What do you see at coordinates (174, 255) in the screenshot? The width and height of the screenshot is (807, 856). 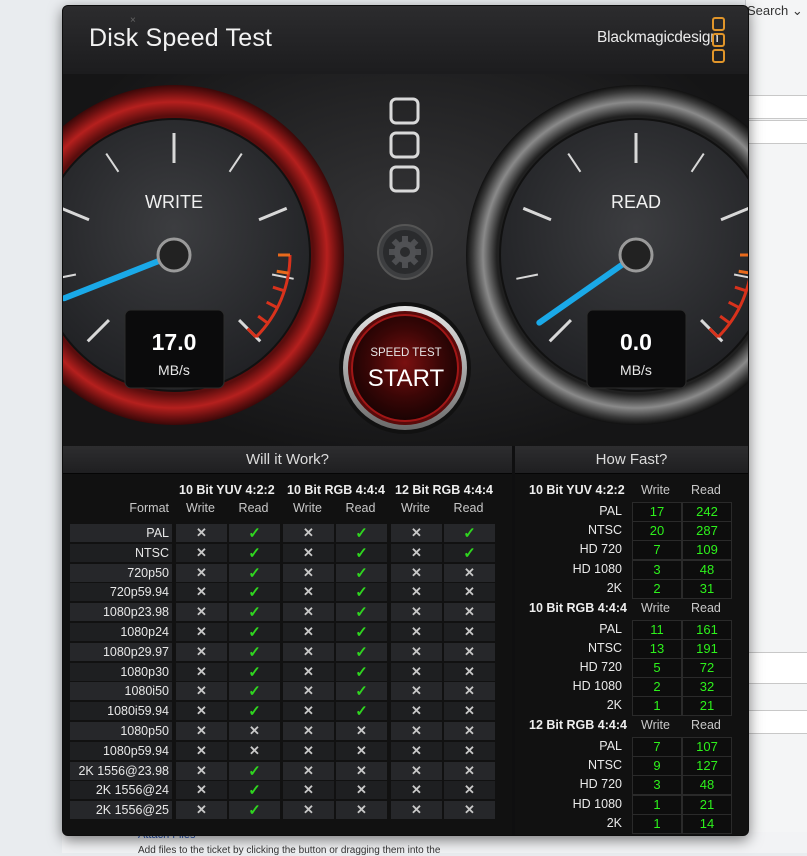 I see `write-needle-hub` at bounding box center [174, 255].